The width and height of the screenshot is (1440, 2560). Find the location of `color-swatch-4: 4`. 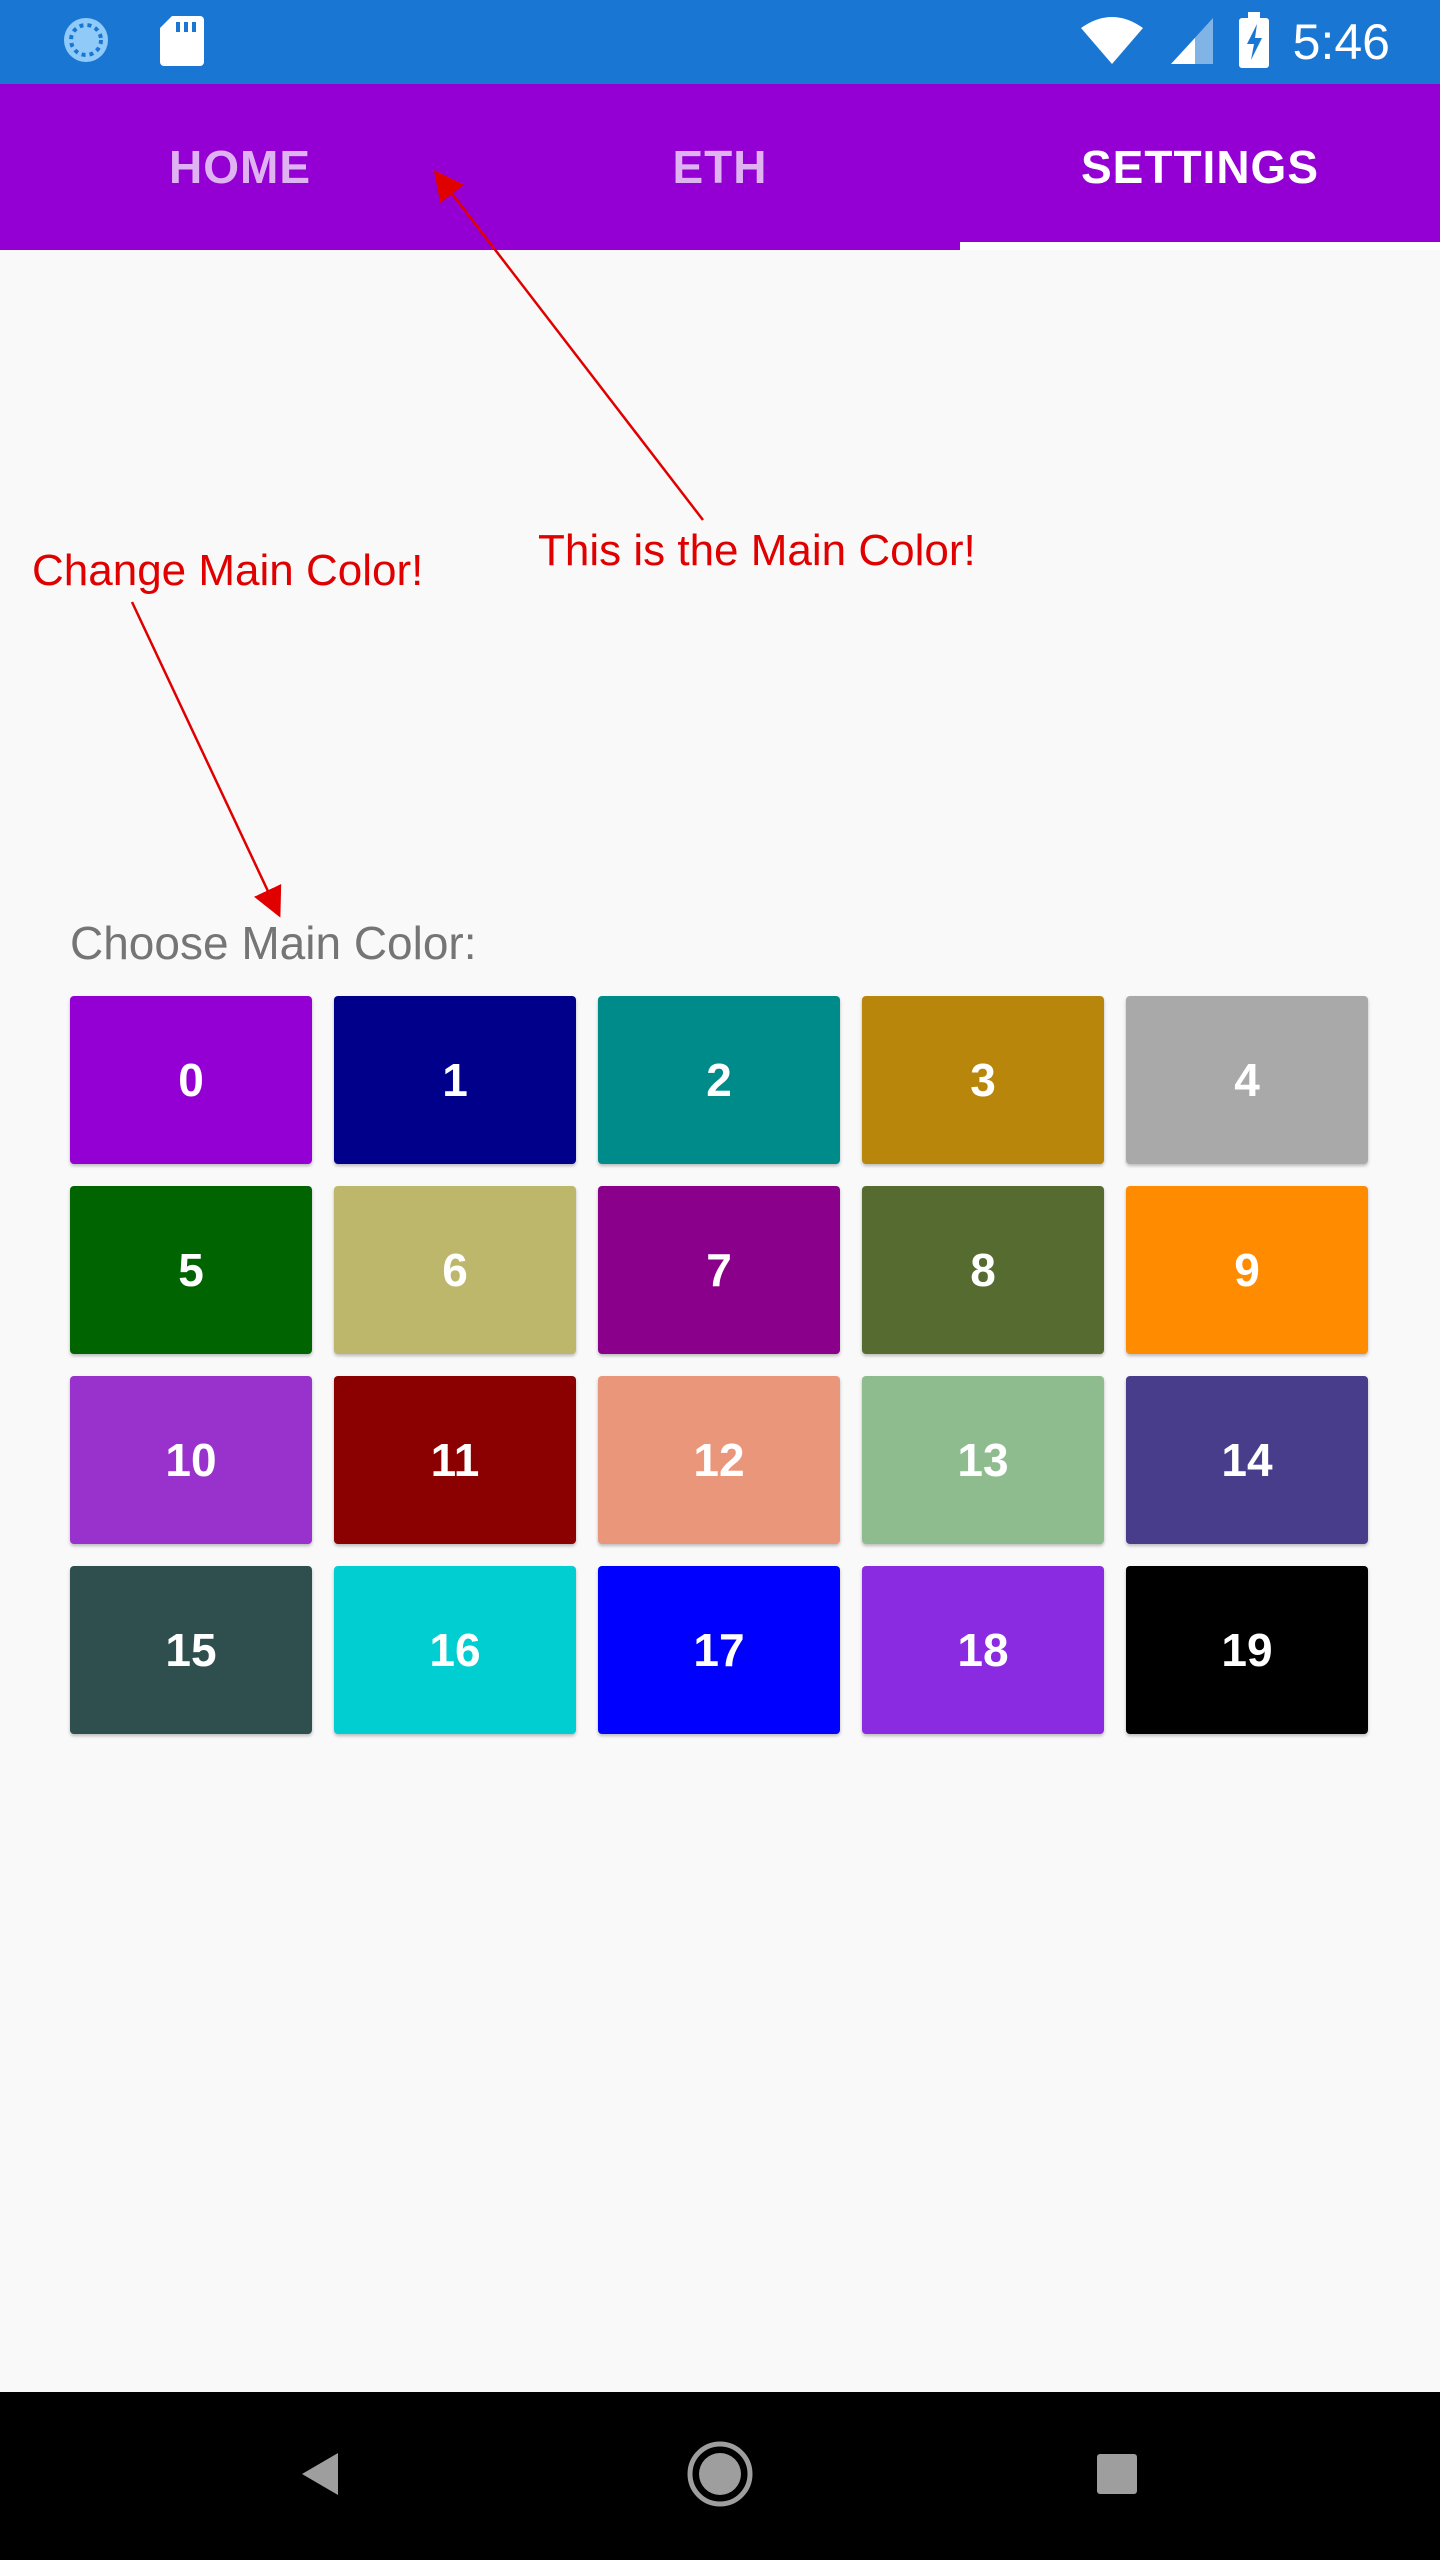

color-swatch-4: 4 is located at coordinates (1247, 1080).